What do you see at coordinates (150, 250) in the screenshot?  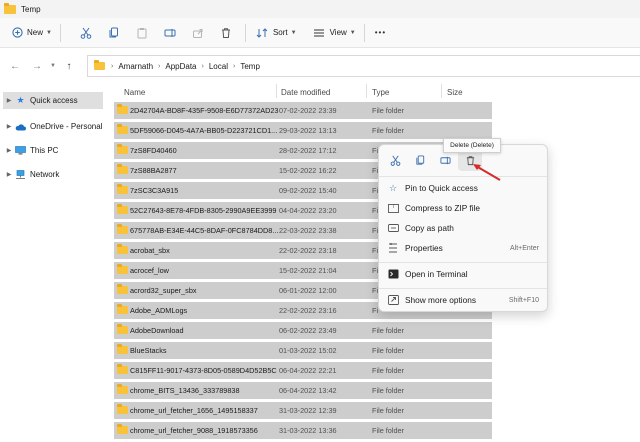 I see `file-name: acrobat_sbx` at bounding box center [150, 250].